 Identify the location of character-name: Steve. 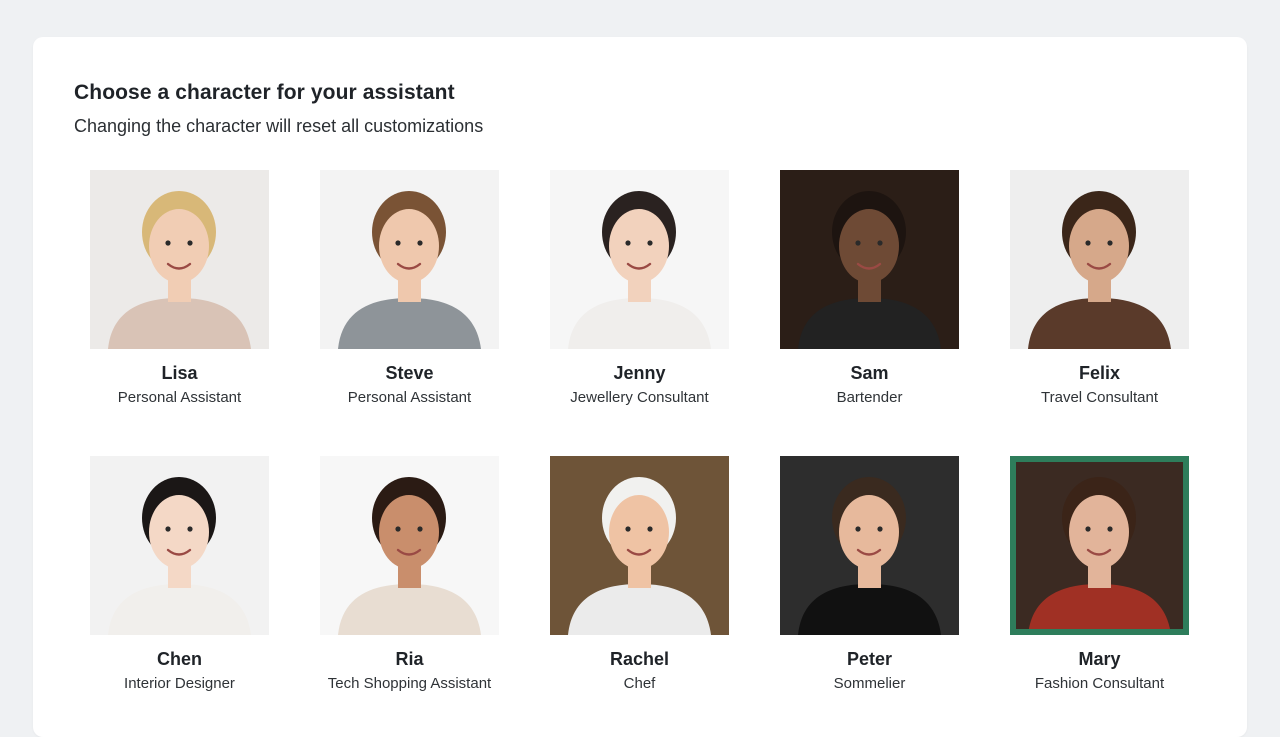
(409, 373).